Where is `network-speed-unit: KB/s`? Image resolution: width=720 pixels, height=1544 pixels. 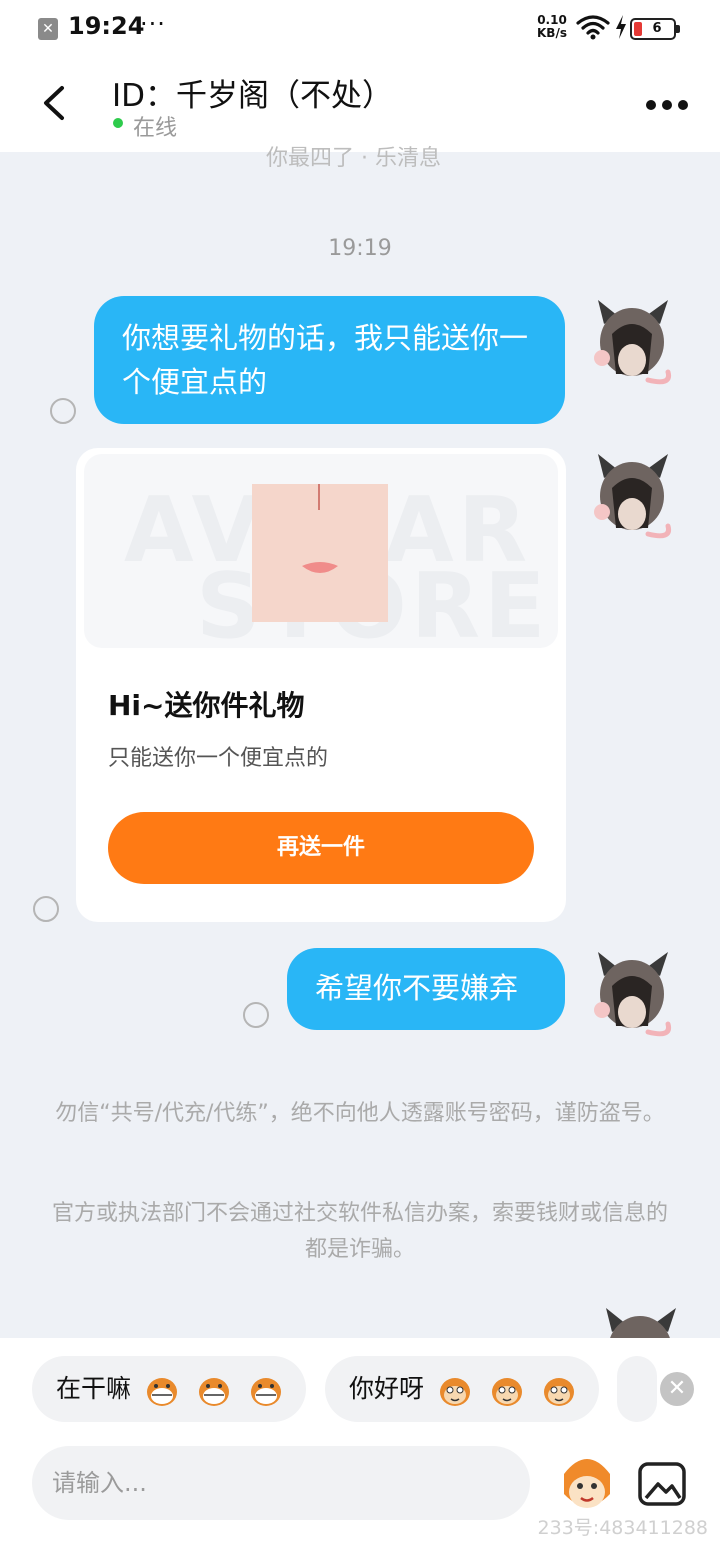 network-speed-unit: KB/s is located at coordinates (552, 33).